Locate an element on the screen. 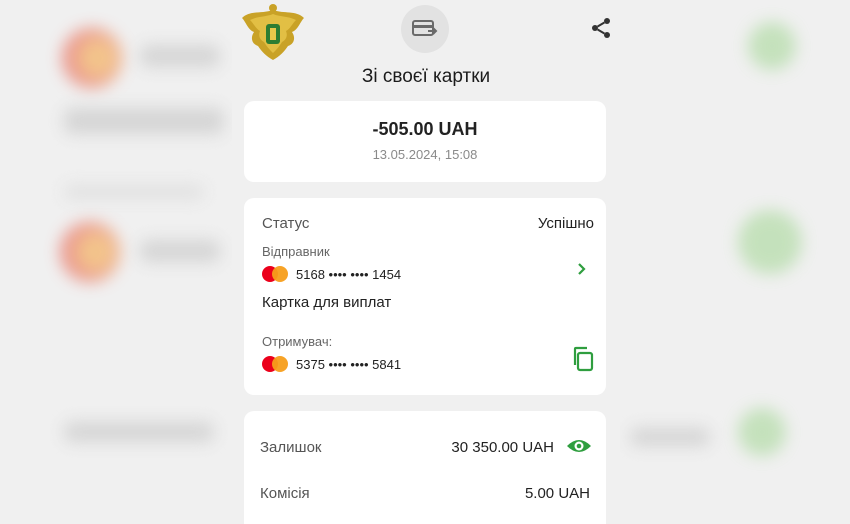  eye-icon is located at coordinates (579, 446).